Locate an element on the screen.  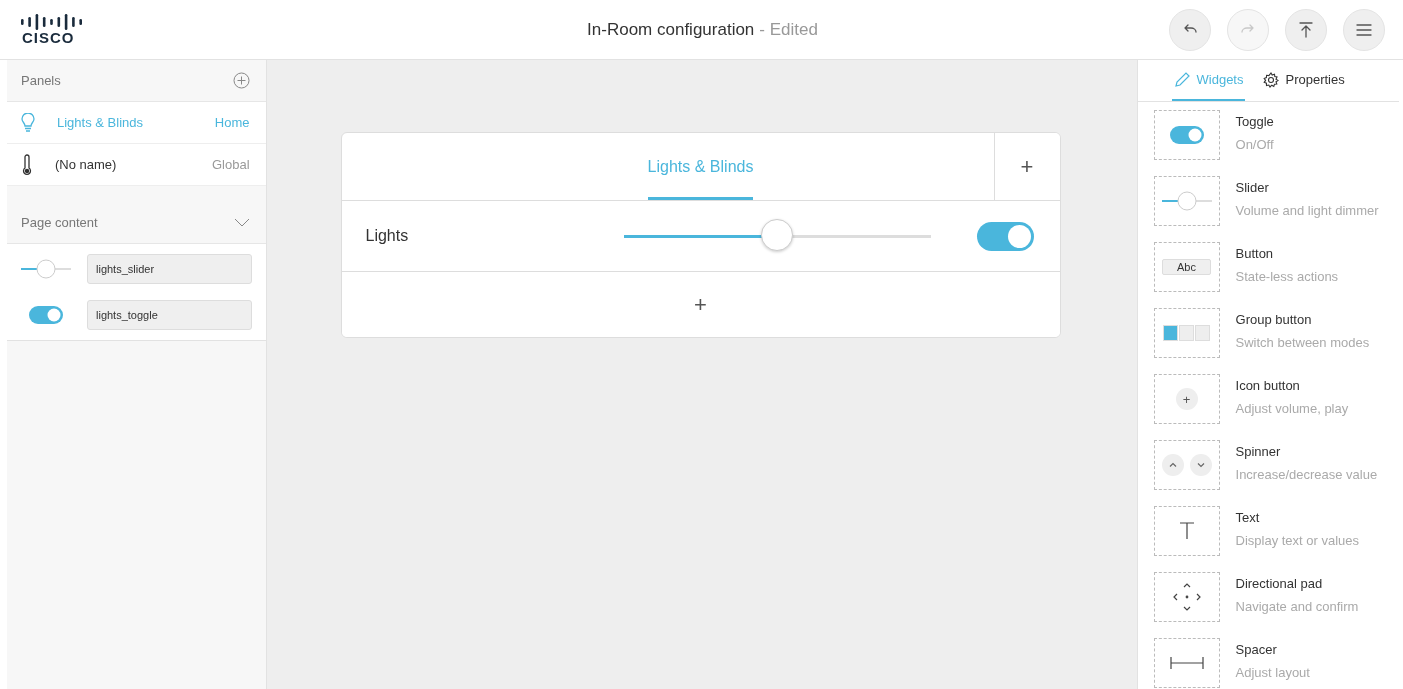
text-icon is located at coordinates (1186, 531).